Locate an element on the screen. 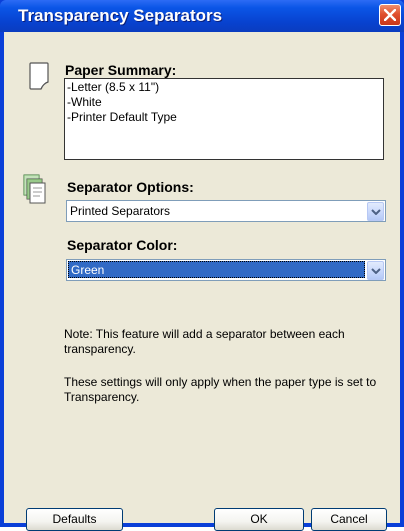 The height and width of the screenshot is (531, 404). separator-color-label: Separator Color: is located at coordinates (122, 245).